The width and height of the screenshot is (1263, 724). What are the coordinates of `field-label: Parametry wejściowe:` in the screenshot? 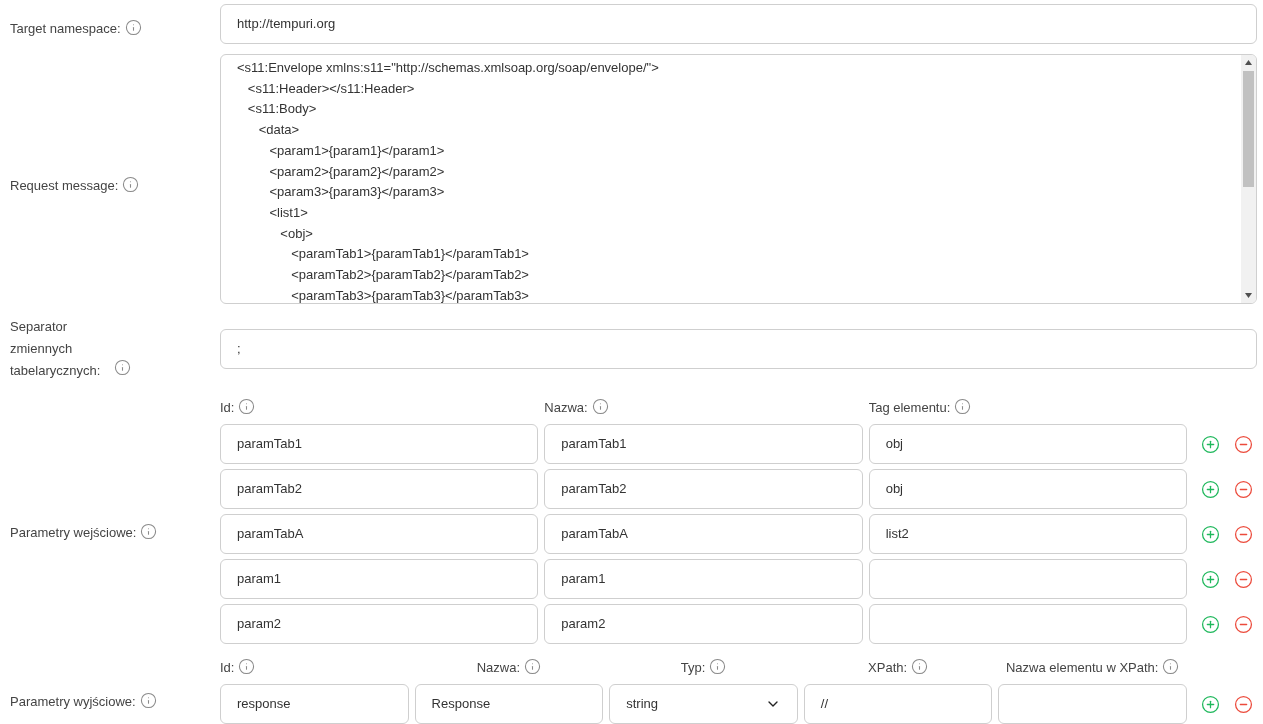 It's located at (73, 532).